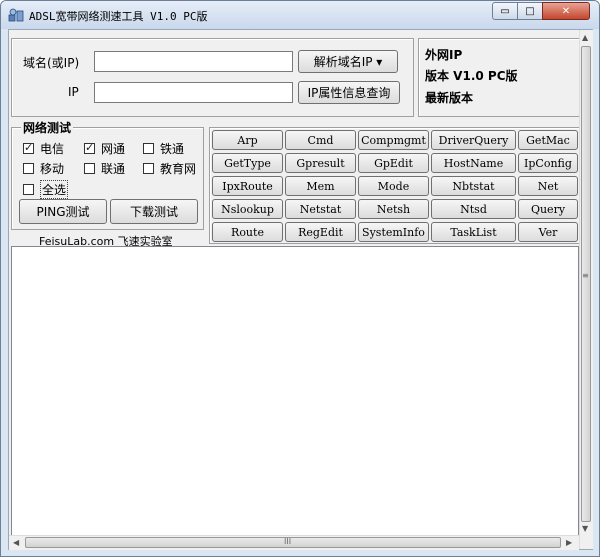 Image resolution: width=600 pixels, height=557 pixels. Describe the element at coordinates (585, 37) in the screenshot. I see `scroll-up-arrow-icon: ▲` at that location.